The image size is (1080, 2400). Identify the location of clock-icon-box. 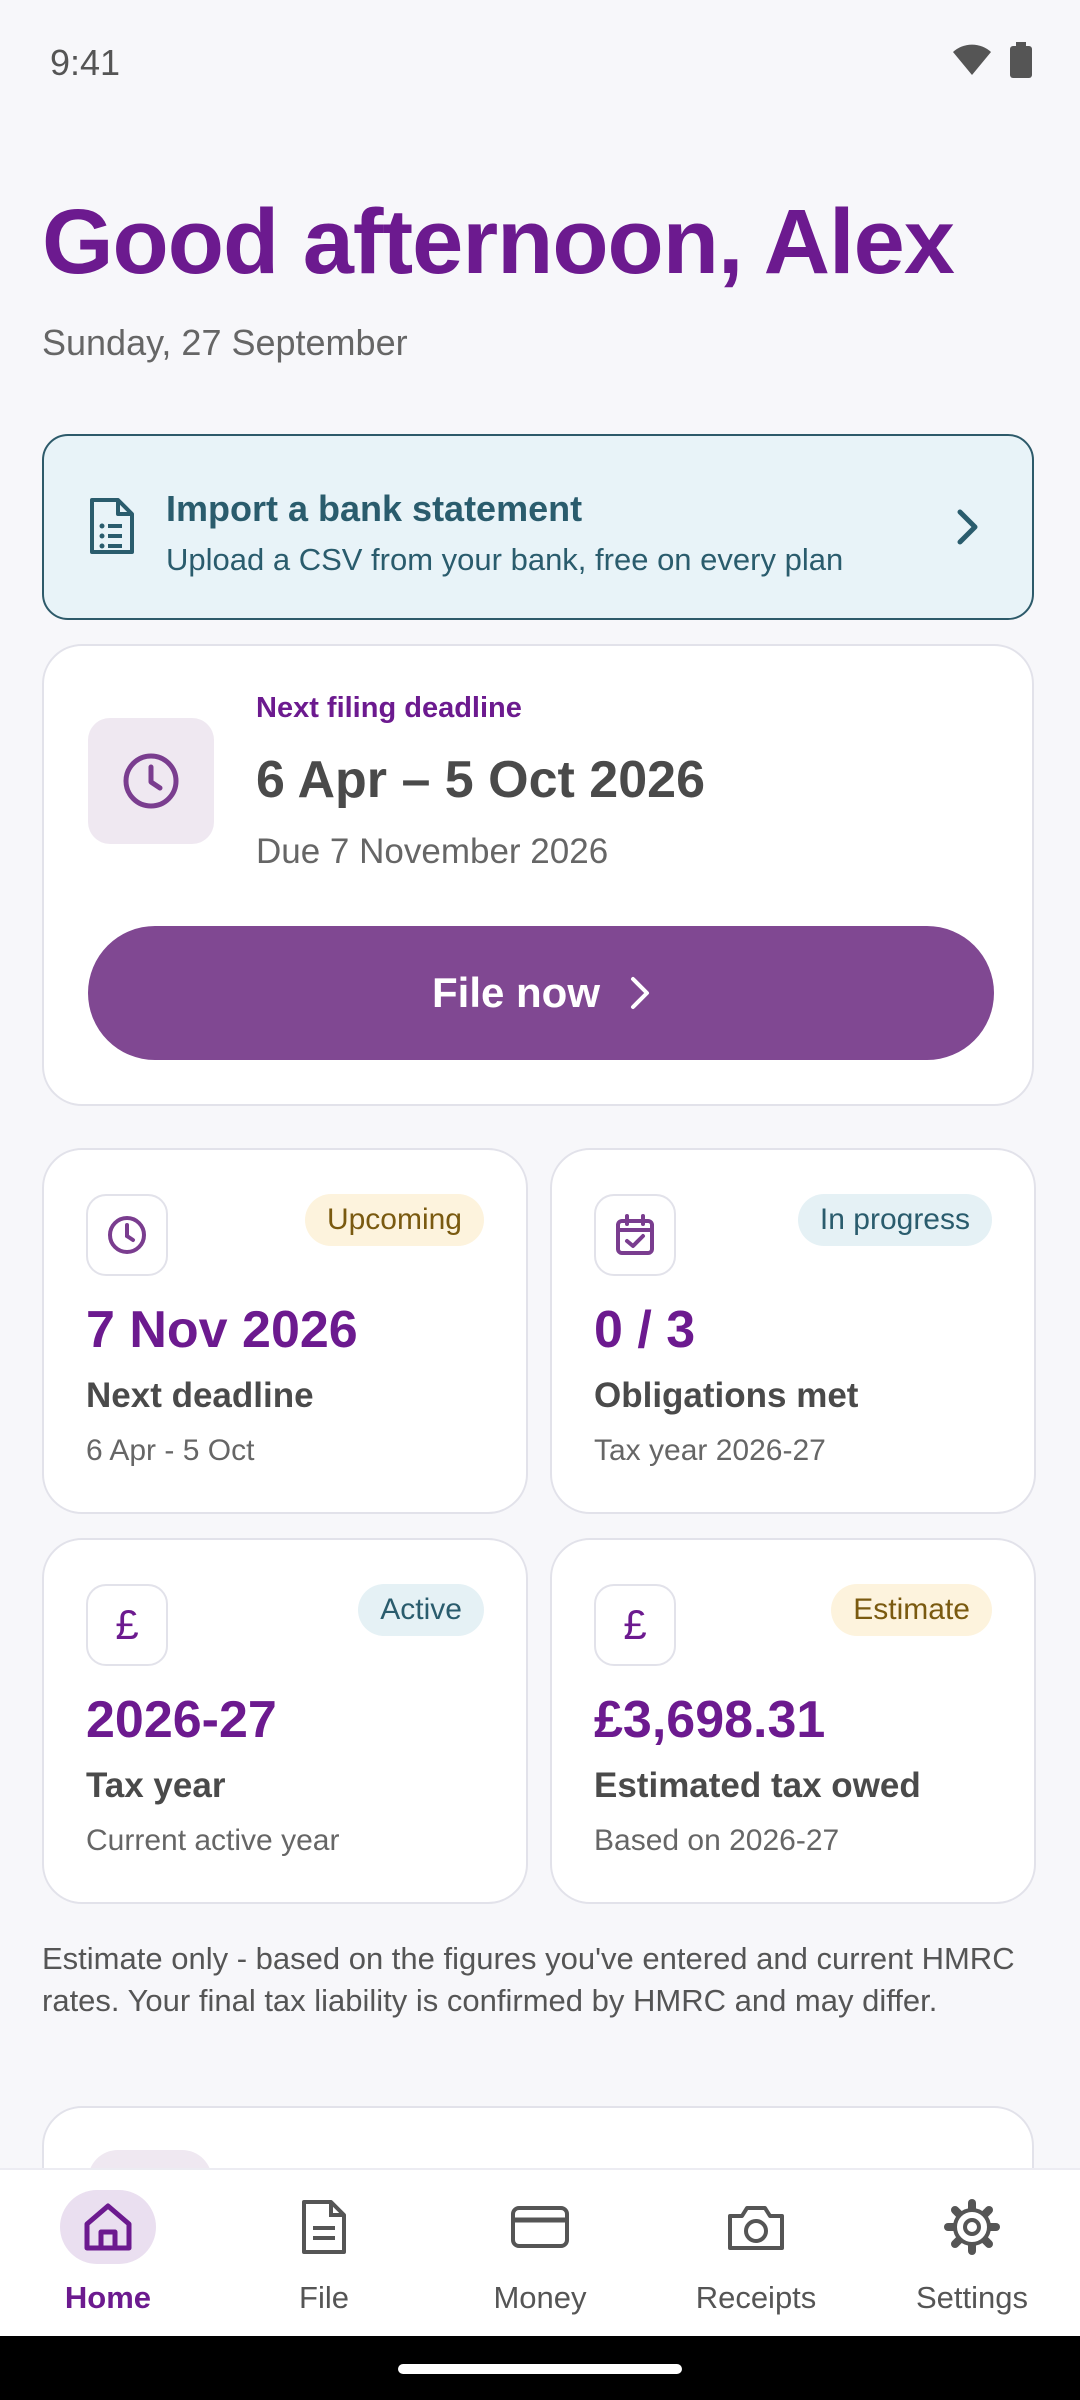
(151, 781).